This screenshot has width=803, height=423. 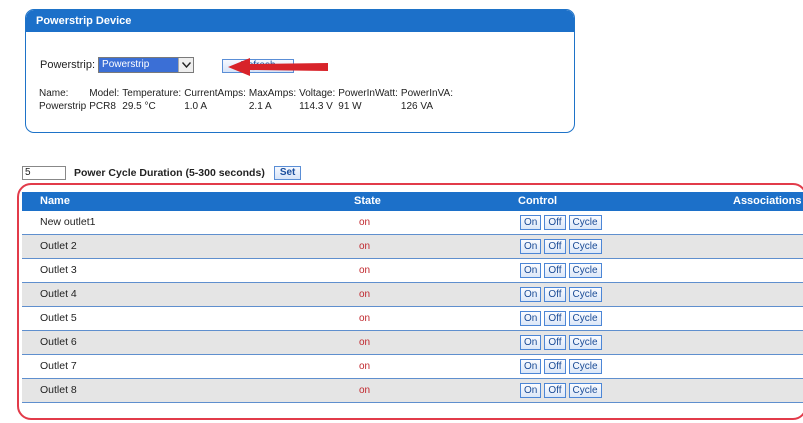 What do you see at coordinates (260, 106) in the screenshot?
I see `info-value-cell: 2.1 A` at bounding box center [260, 106].